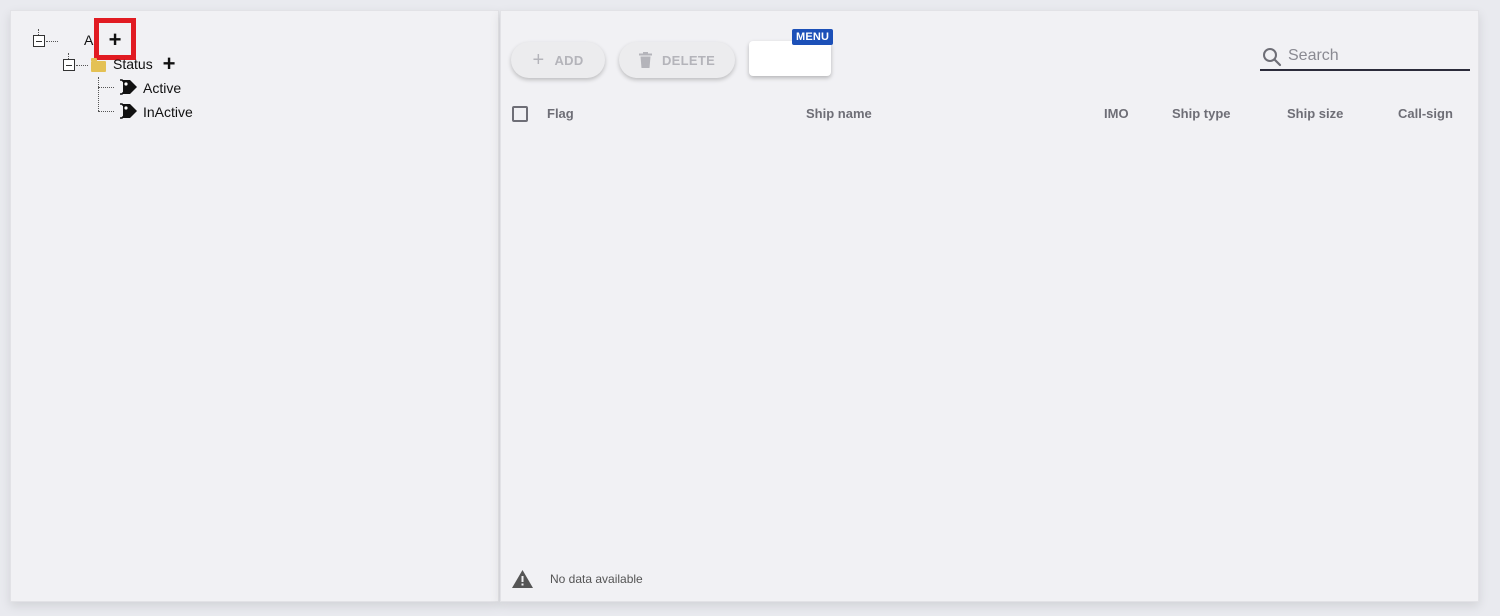 The height and width of the screenshot is (616, 1500). What do you see at coordinates (520, 114) in the screenshot?
I see `select-all-checkbox` at bounding box center [520, 114].